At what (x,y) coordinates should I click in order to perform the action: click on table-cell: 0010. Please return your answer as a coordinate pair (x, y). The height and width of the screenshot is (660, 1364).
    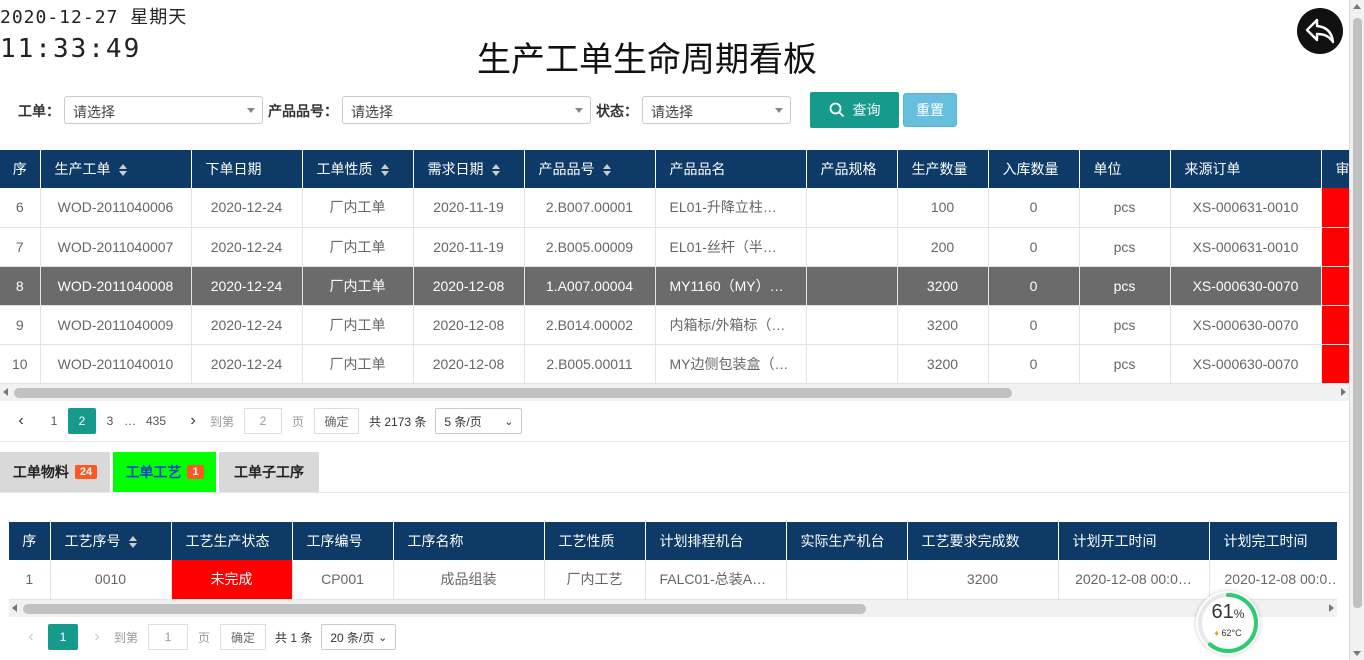
    Looking at the image, I should click on (111, 580).